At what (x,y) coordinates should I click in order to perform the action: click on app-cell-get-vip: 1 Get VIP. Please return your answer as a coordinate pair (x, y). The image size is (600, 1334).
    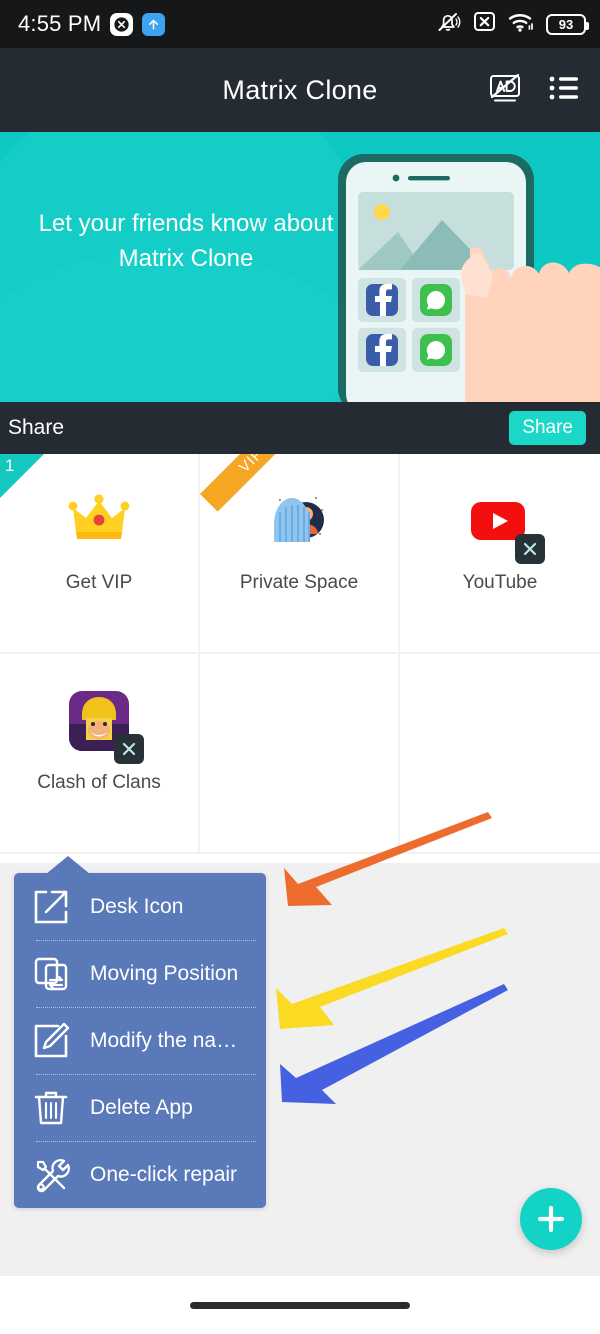
    Looking at the image, I should click on (100, 554).